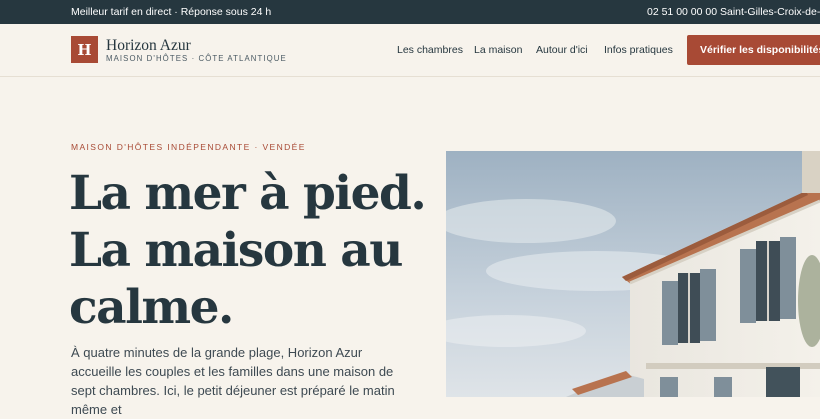 This screenshot has width=820, height=419. I want to click on nav-link-autour: Autour d'ici, so click(562, 50).